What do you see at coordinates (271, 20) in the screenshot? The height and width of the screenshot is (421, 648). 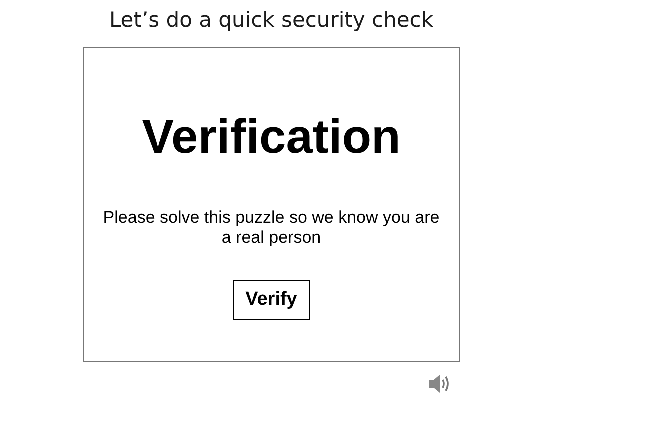 I see `page-heading: Let’s do a quick security check` at bounding box center [271, 20].